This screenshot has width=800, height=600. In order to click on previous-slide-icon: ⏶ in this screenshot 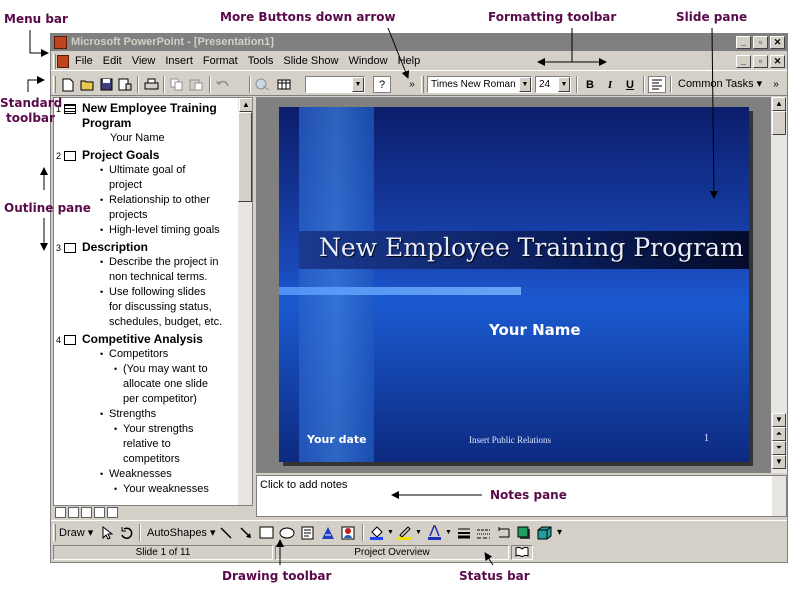, I will do `click(779, 434)`.